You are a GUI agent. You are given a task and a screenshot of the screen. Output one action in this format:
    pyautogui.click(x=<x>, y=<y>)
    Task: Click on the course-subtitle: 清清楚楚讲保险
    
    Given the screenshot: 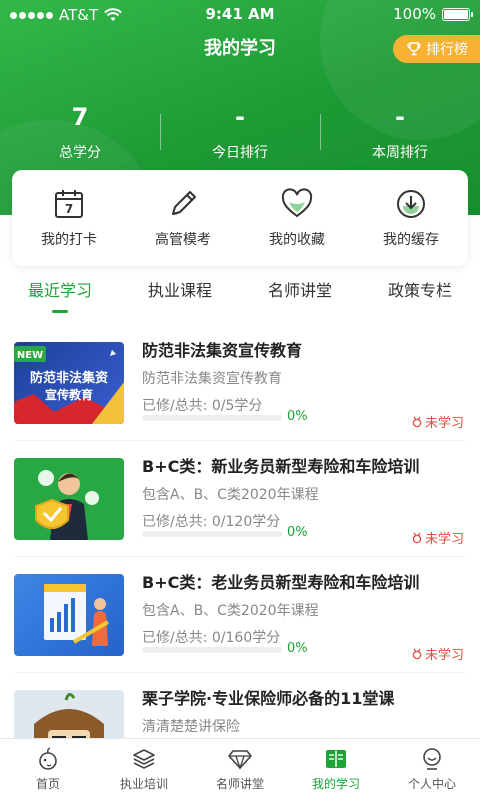 What is the action you would take?
    pyautogui.click(x=191, y=727)
    